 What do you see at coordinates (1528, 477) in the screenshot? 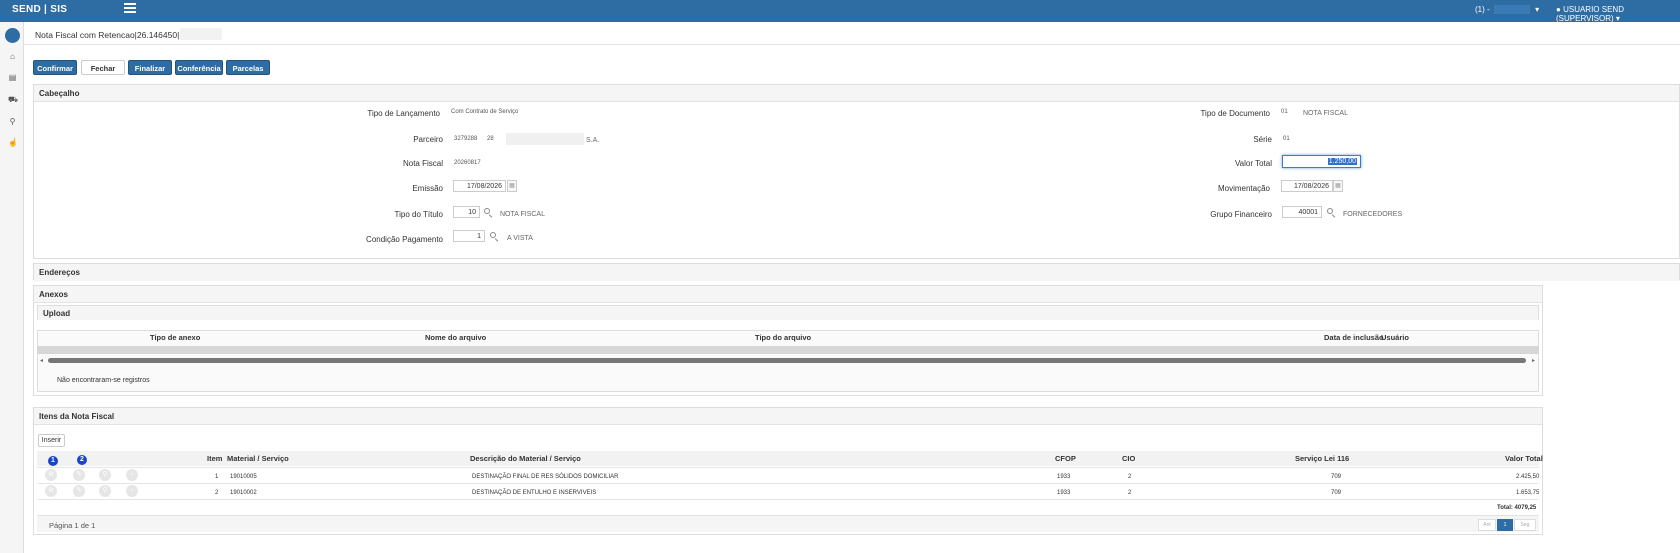
I see `cell-valor: 2.425,50` at bounding box center [1528, 477].